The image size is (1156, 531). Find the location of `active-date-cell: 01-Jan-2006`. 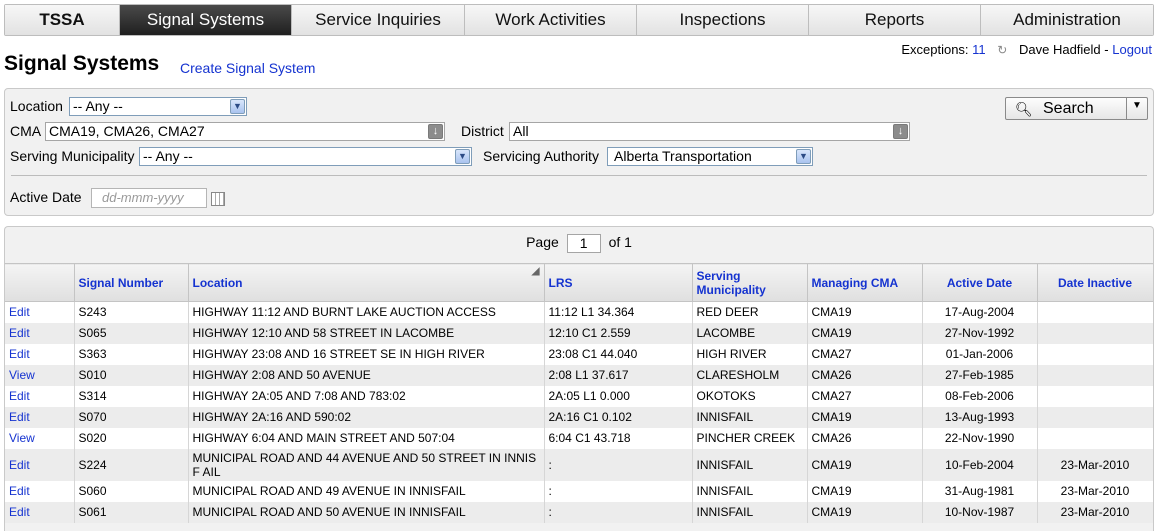

active-date-cell: 01-Jan-2006 is located at coordinates (980, 354).